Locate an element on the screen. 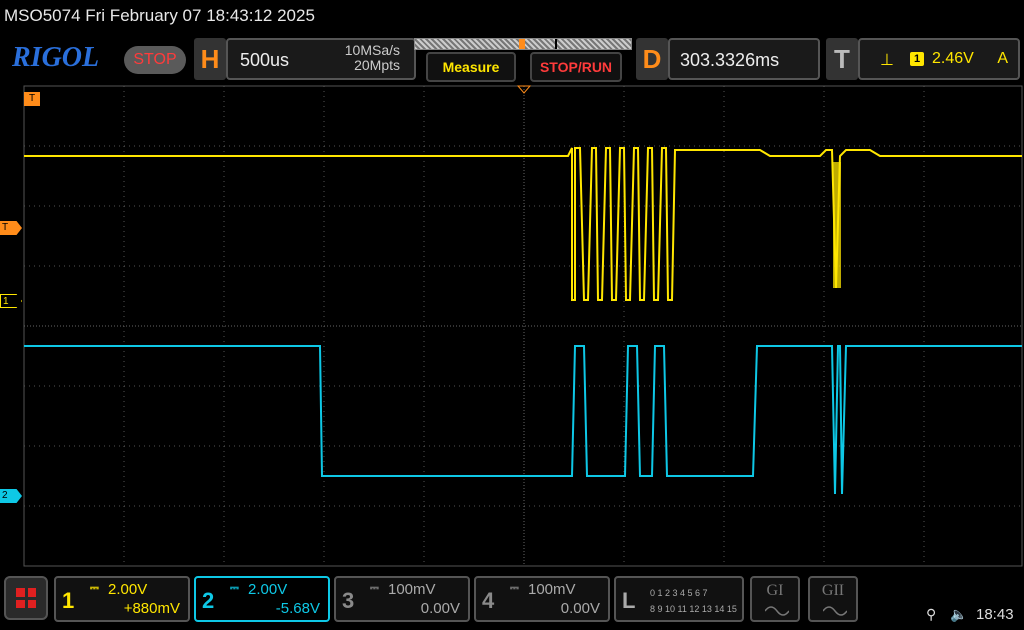 Image resolution: width=1024 pixels, height=630 pixels. run-state-button: STOP is located at coordinates (155, 60).